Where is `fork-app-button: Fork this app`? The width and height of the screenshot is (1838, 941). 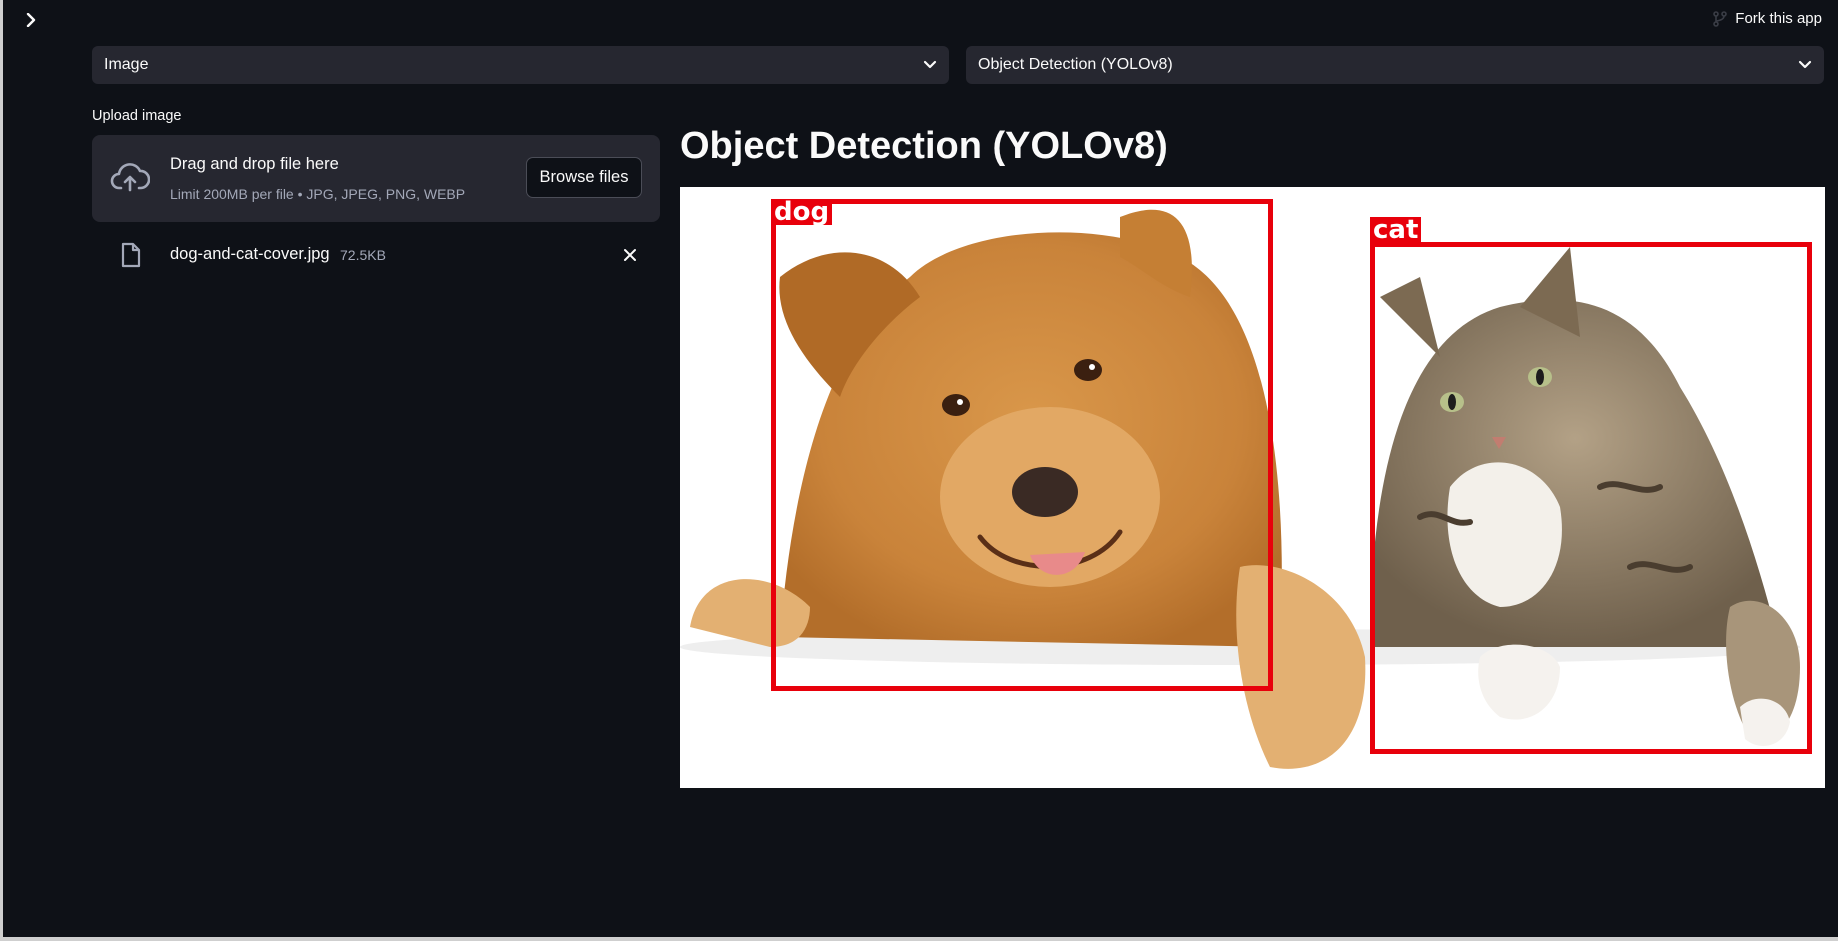
fork-app-button: Fork this app is located at coordinates (1767, 18).